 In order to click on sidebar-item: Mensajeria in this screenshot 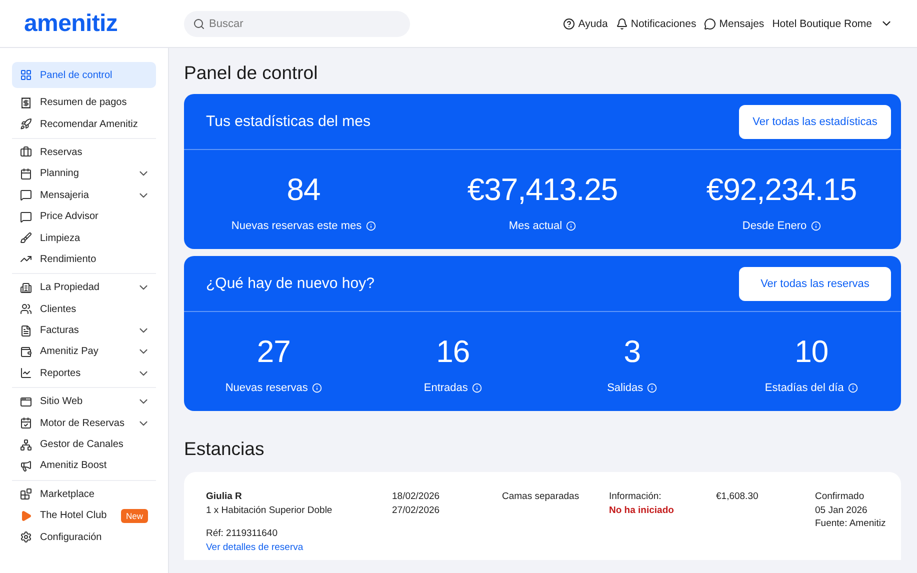, I will do `click(84, 195)`.